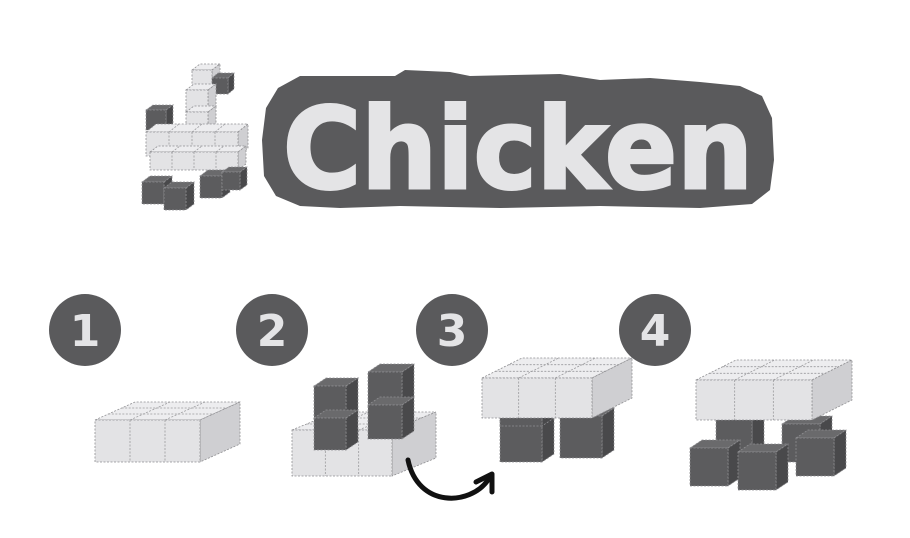 This screenshot has height=538, width=910. I want to click on step-badge-2: 2, so click(272, 330).